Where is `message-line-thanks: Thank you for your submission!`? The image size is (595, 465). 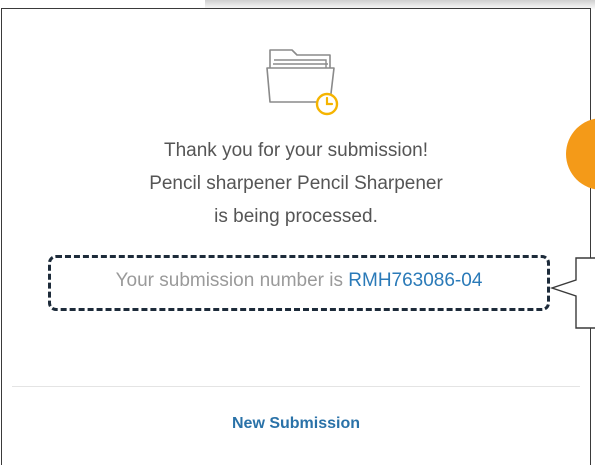 message-line-thanks: Thank you for your submission! is located at coordinates (295, 150).